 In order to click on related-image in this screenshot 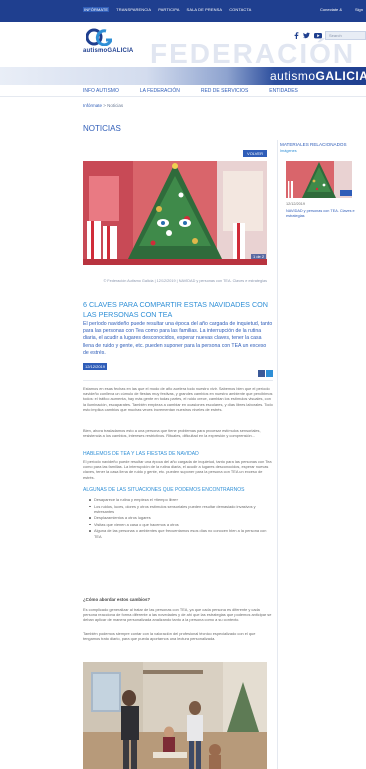, I will do `click(319, 179)`.